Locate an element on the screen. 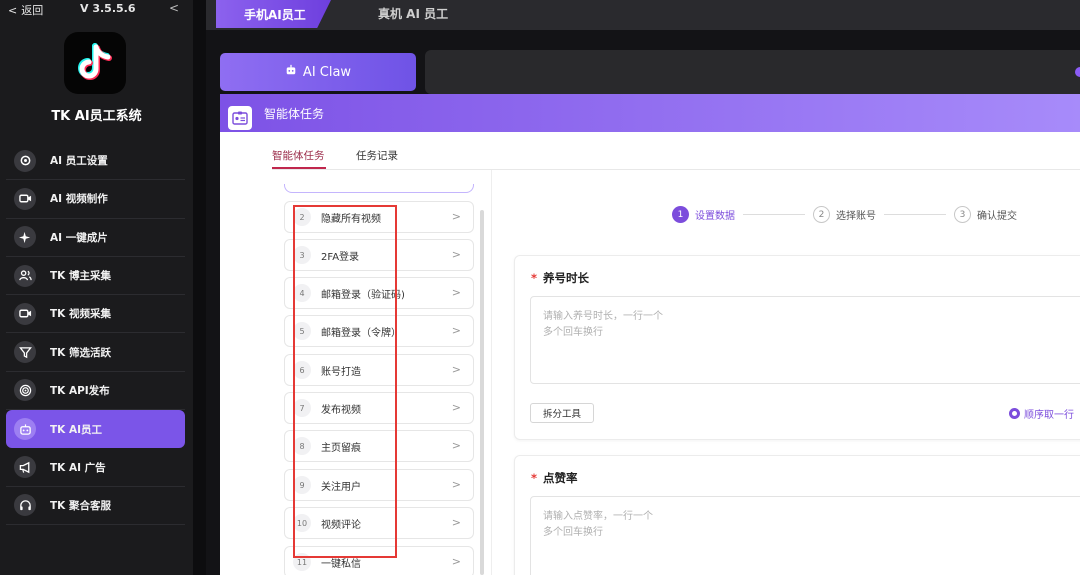  sidebar-item-label: TK API发布 is located at coordinates (80, 390).